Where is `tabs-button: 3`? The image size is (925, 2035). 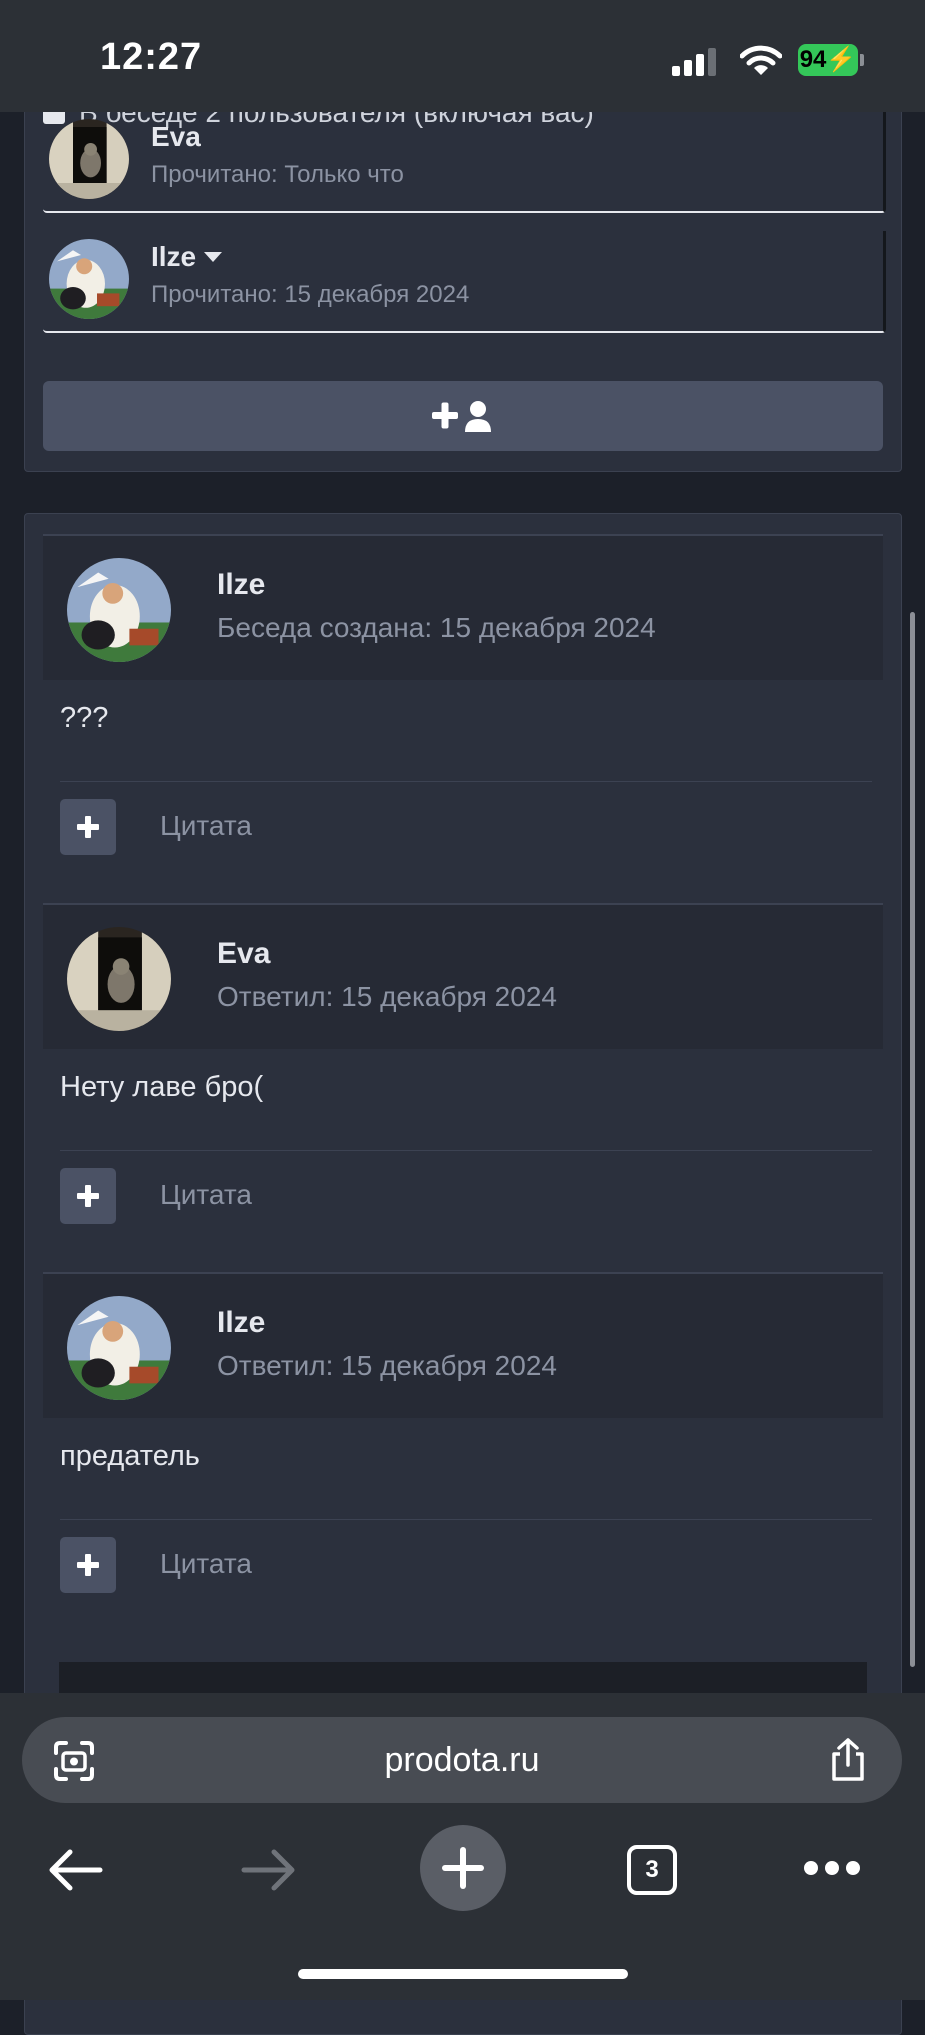
tabs-button: 3 is located at coordinates (652, 1870).